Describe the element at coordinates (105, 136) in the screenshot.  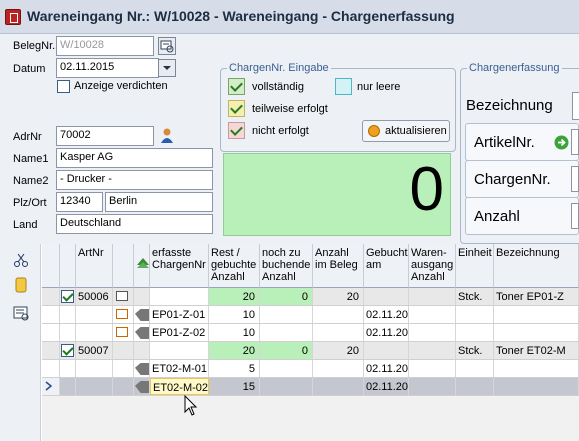
I see `adrnr-field: 70002` at that location.